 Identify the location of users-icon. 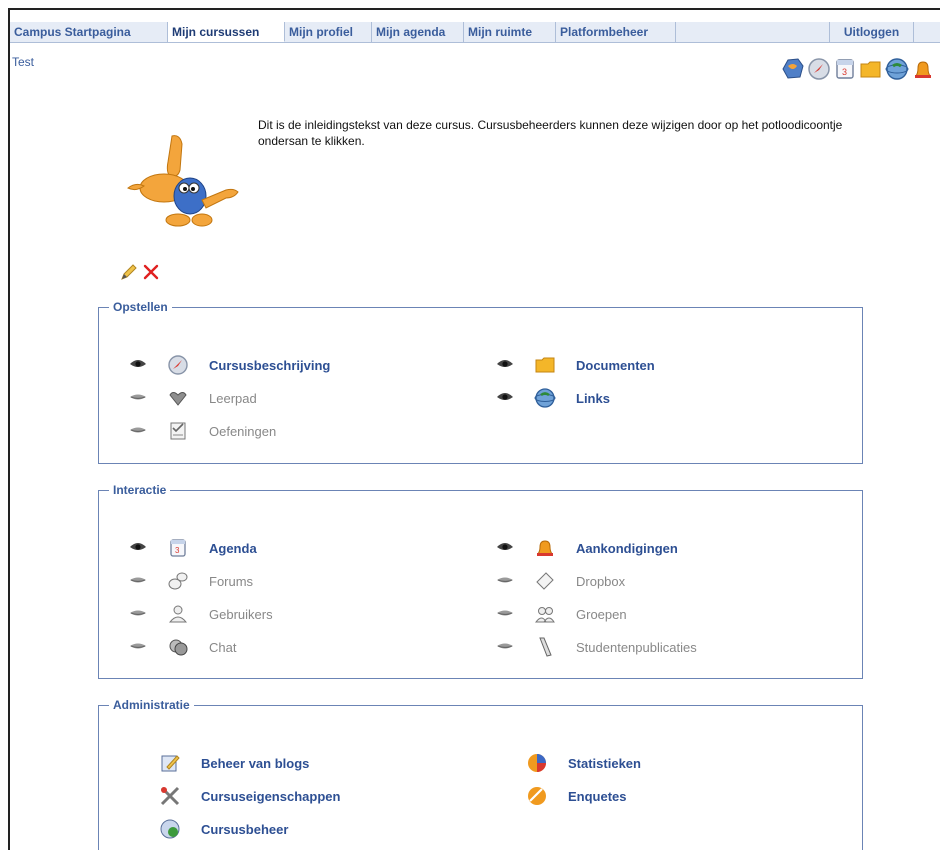
(179, 614).